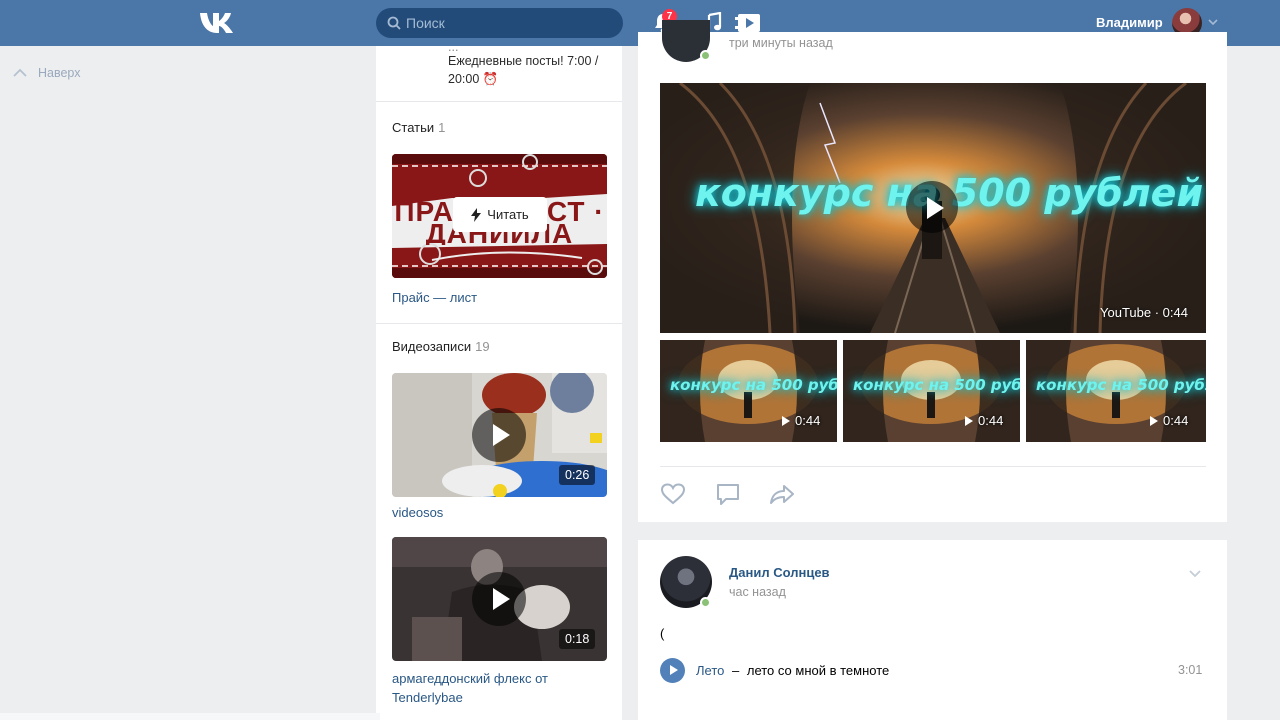  What do you see at coordinates (1144, 312) in the screenshot?
I see `video-source: YouTube · 0:44` at bounding box center [1144, 312].